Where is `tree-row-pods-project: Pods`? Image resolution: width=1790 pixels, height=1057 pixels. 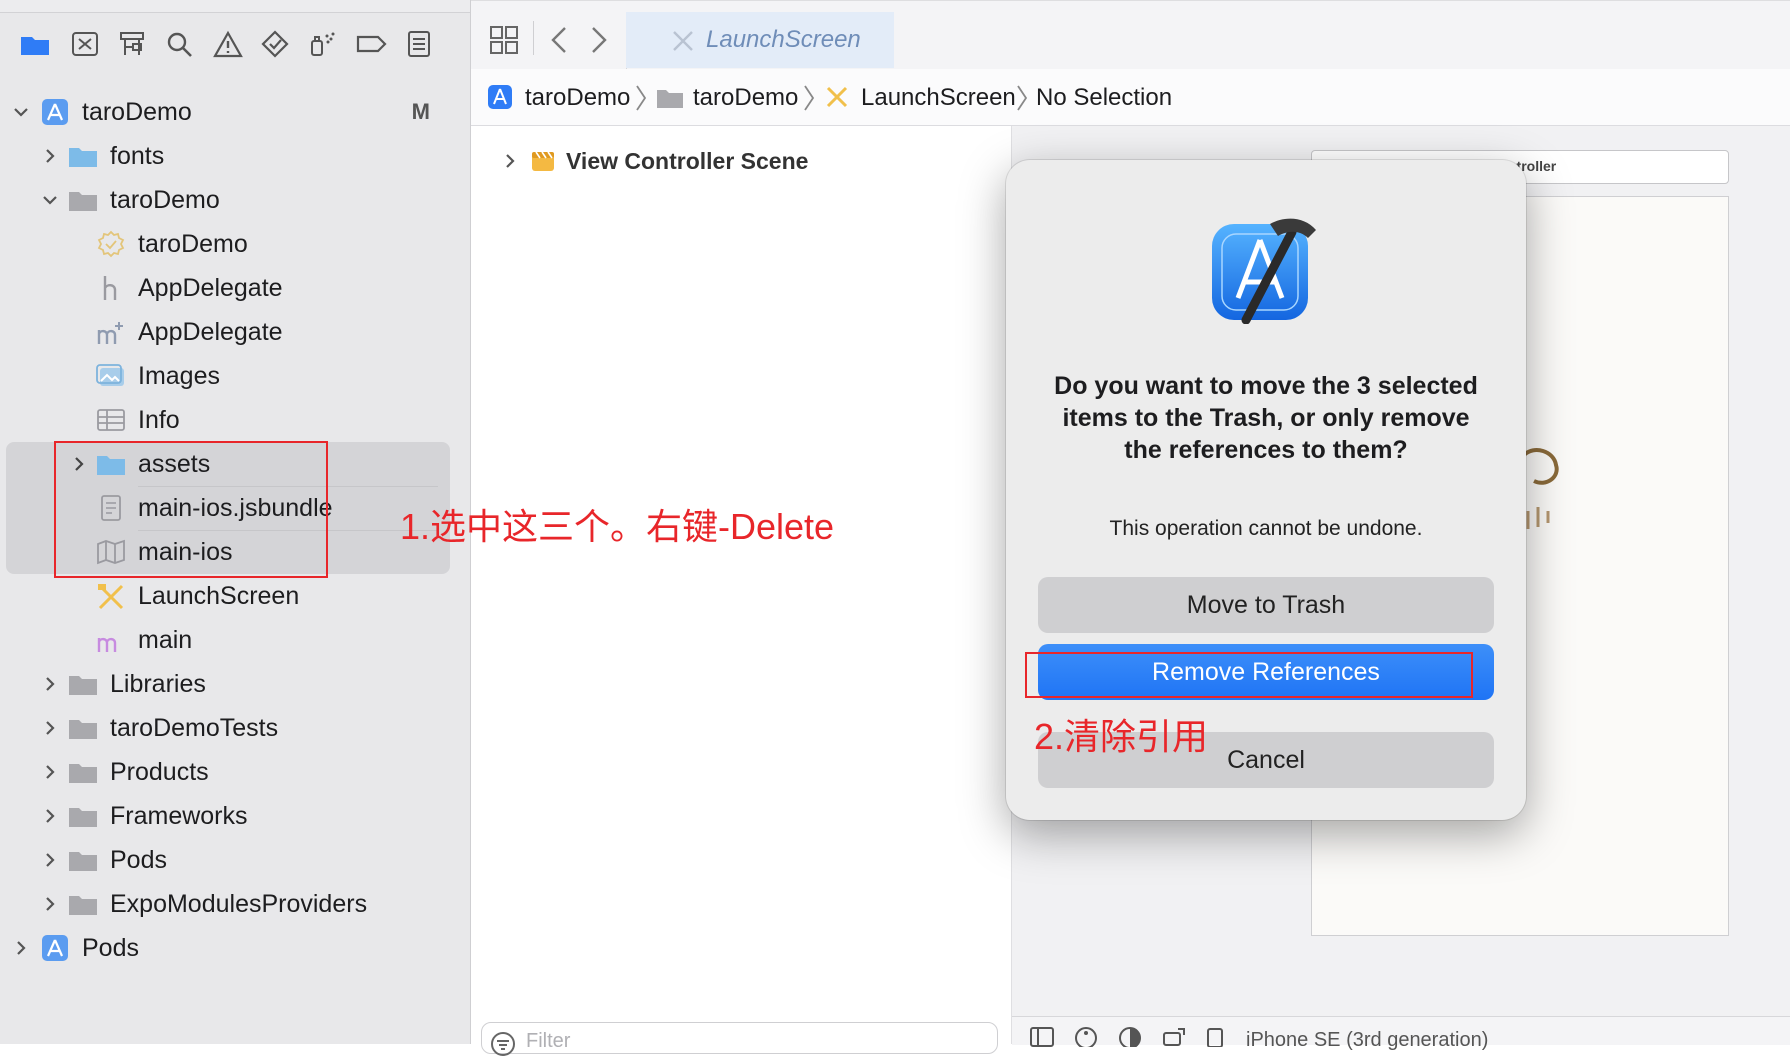
tree-row-pods-project: Pods is located at coordinates (235, 948).